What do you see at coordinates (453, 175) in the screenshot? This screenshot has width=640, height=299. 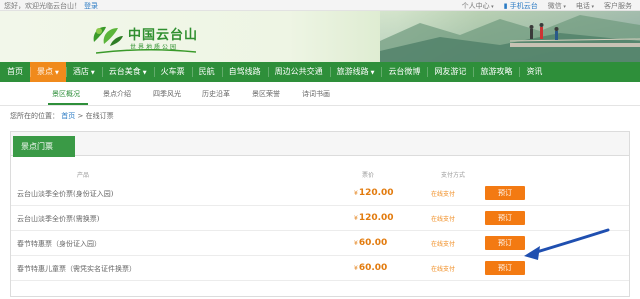 I see `column-payment: 支付方式` at bounding box center [453, 175].